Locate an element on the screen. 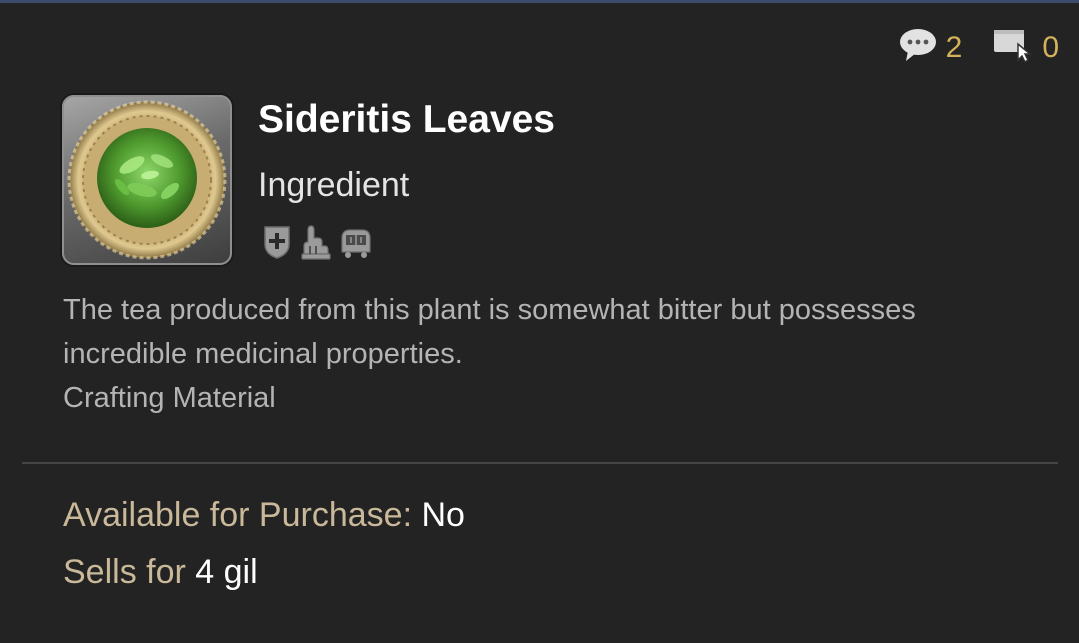 The height and width of the screenshot is (643, 1079). job-icons is located at coordinates (318, 244).